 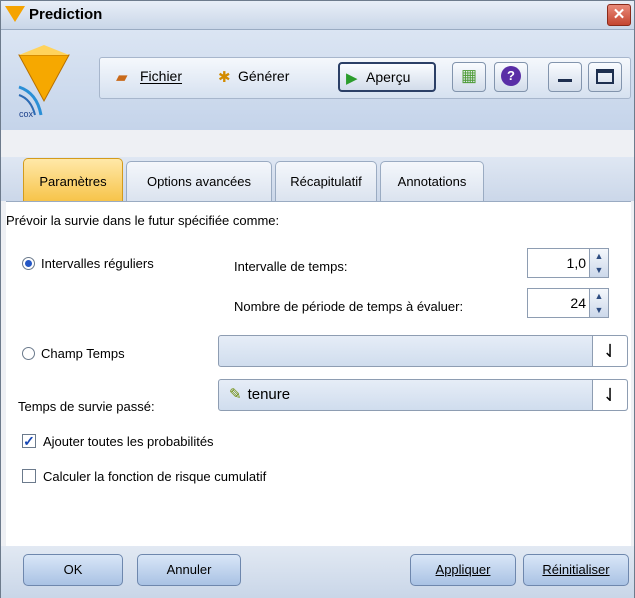 I want to click on checkbox-cumulative-hazard-label: Calculer la fonction de risque cumulatif, so click(x=154, y=476).